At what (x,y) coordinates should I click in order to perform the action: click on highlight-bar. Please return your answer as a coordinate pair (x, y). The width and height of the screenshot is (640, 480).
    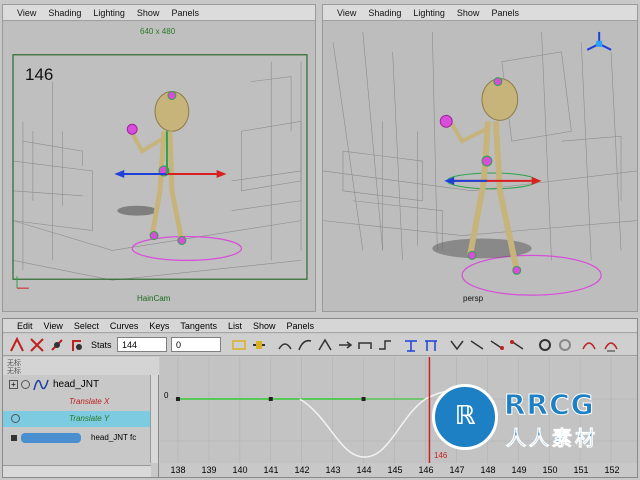
    Looking at the image, I should click on (51, 438).